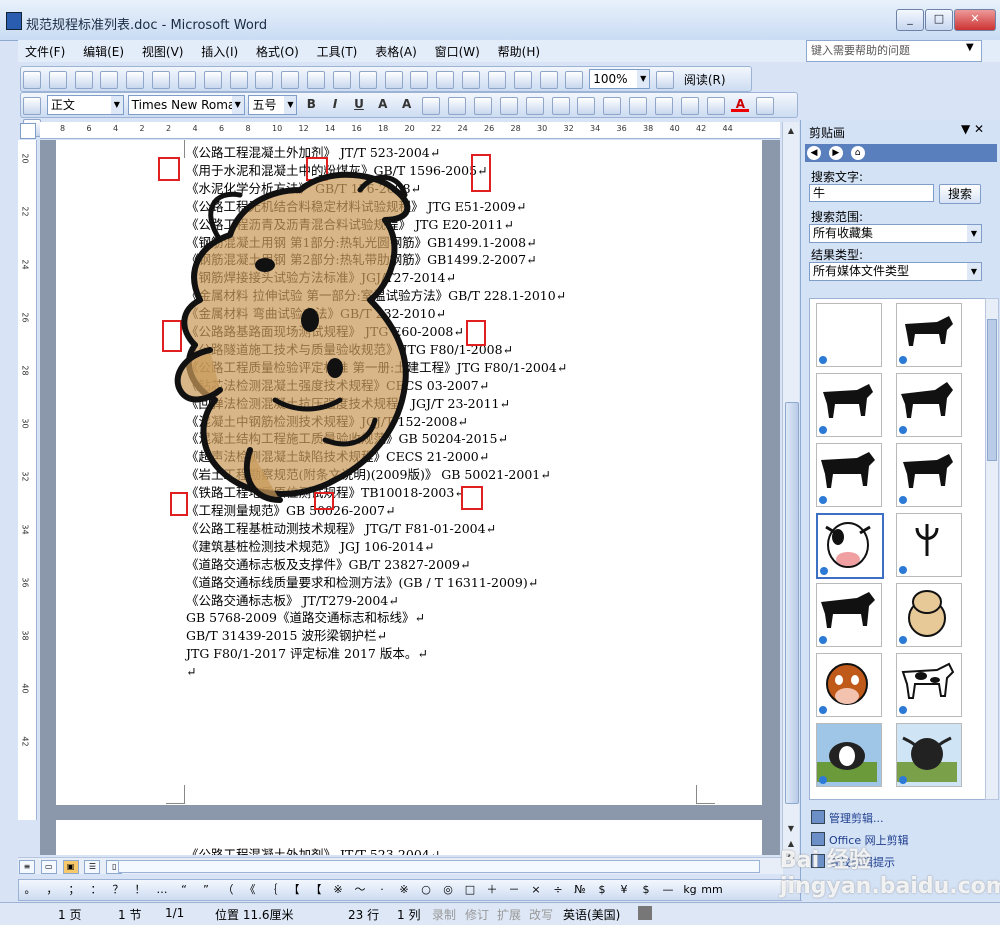  What do you see at coordinates (83, 80) in the screenshot?
I see `save-icon` at bounding box center [83, 80].